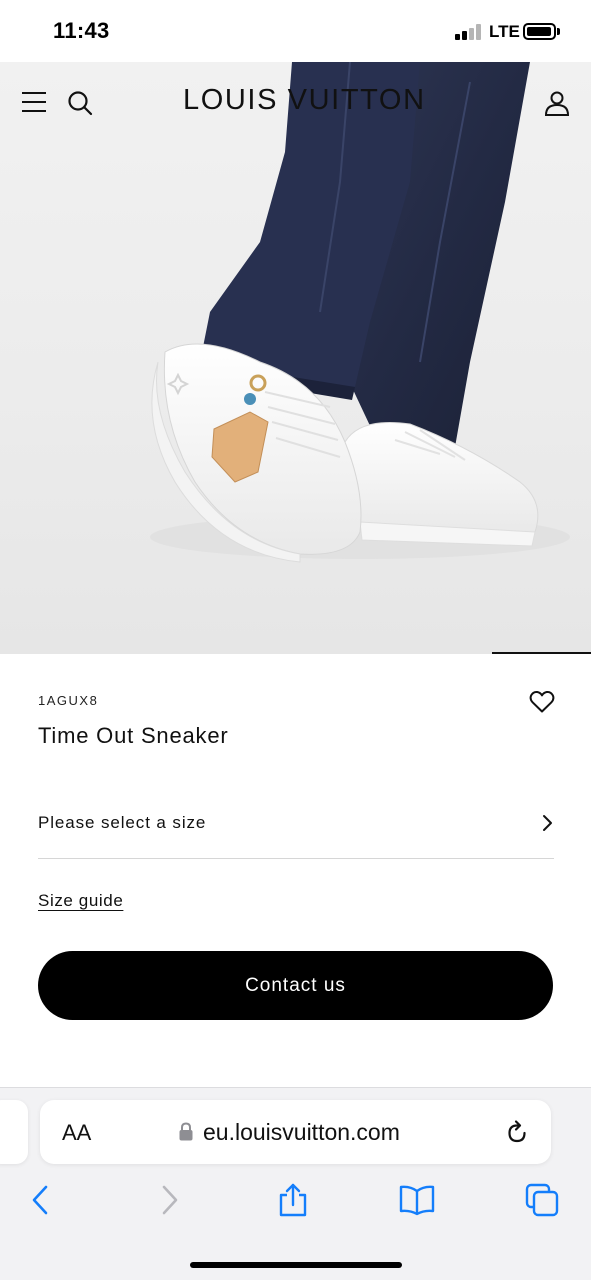  I want to click on cellular-signal-icon, so click(469, 32).